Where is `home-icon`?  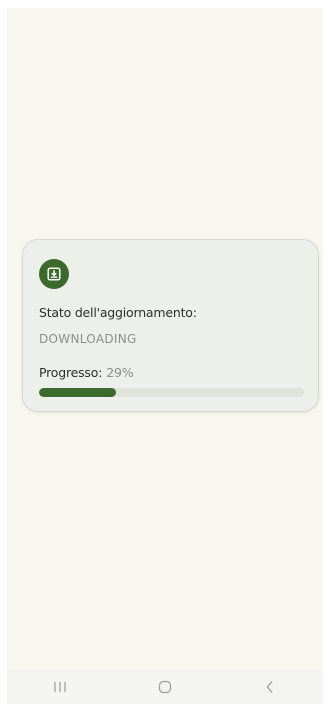 home-icon is located at coordinates (165, 686).